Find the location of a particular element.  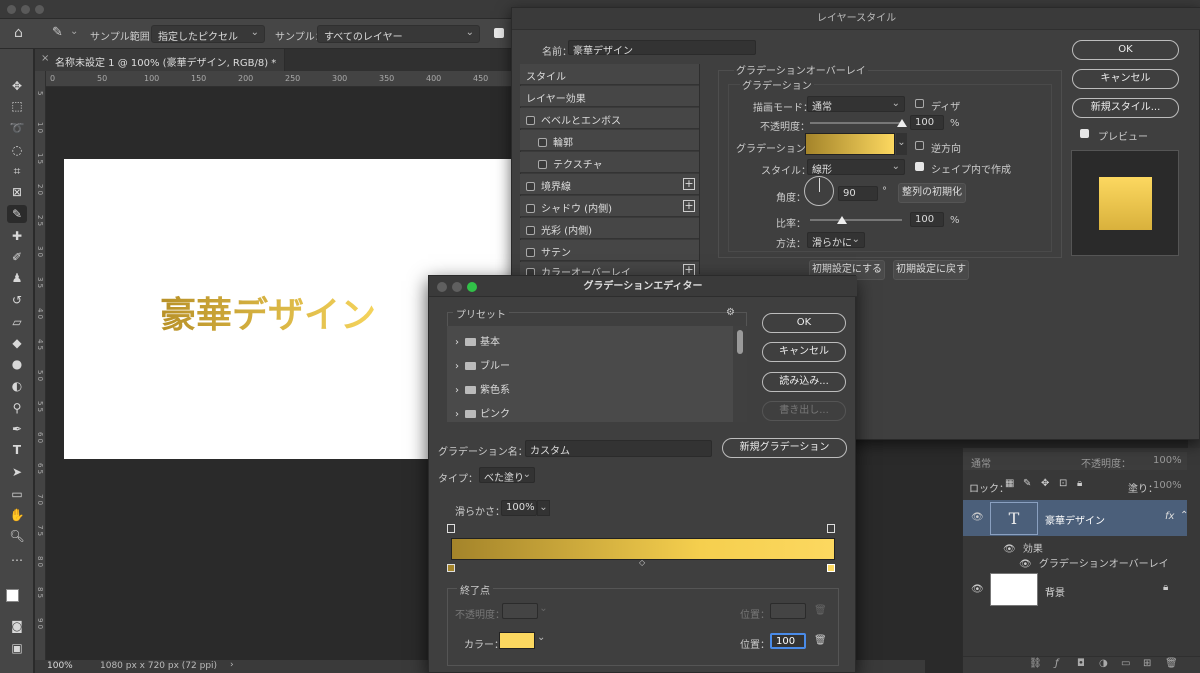

history-brush-tool-icon: ↺ is located at coordinates (17, 300).